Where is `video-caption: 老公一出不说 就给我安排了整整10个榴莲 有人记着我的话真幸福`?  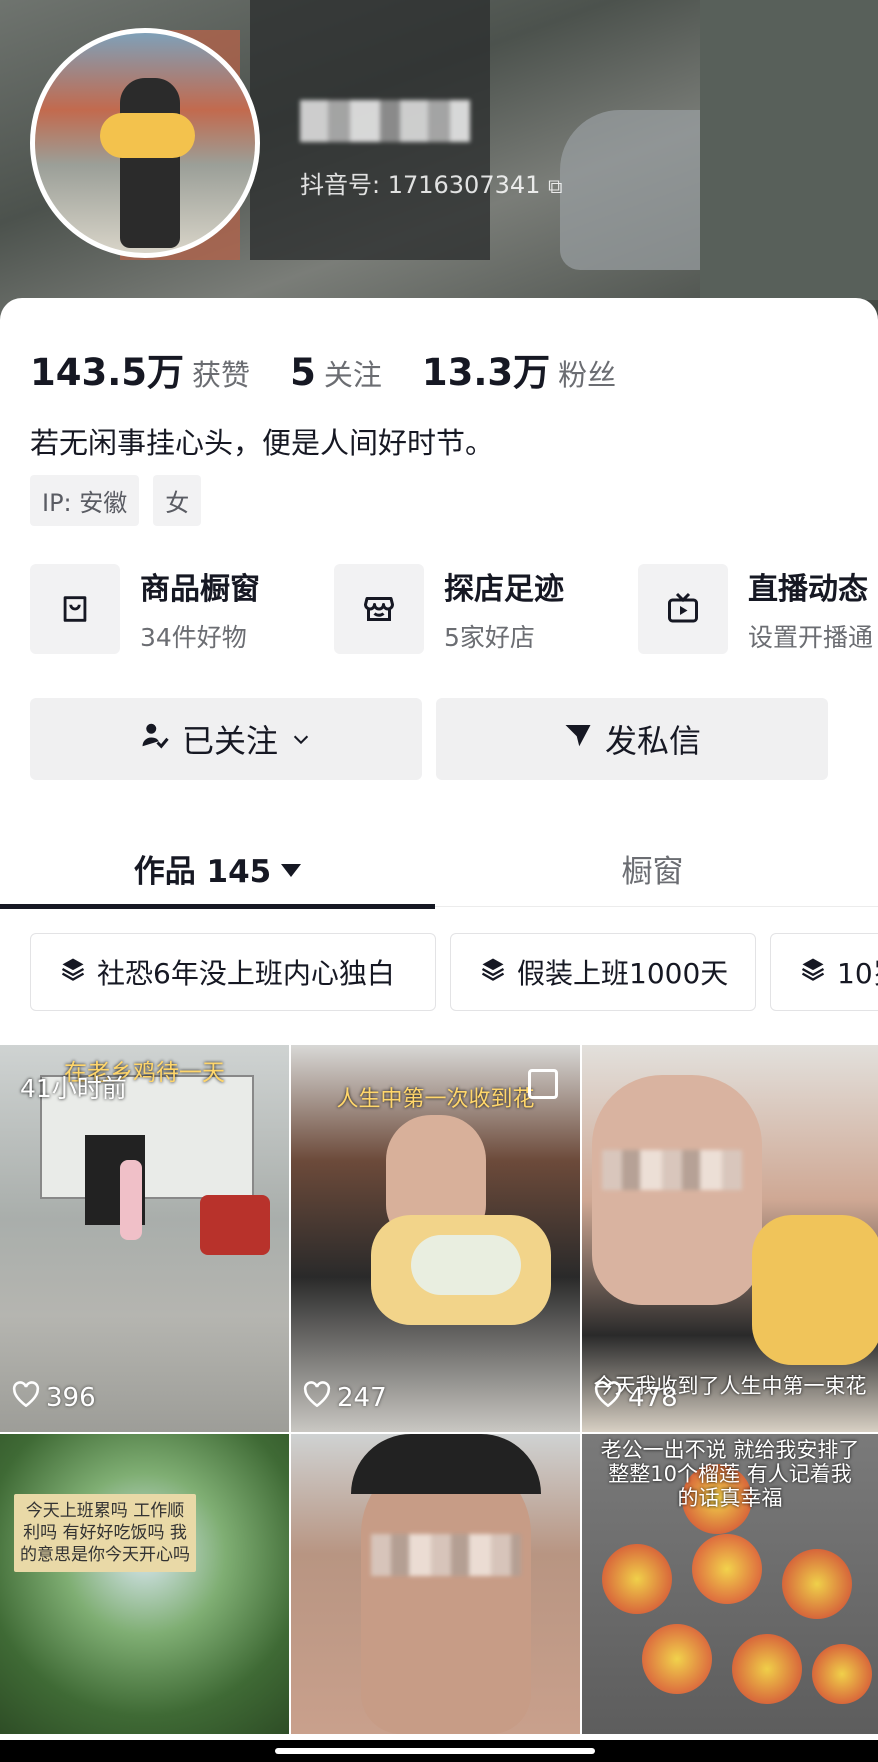 video-caption: 老公一出不说 就给我安排了整整10个榴莲 有人记着我的话真幸福 is located at coordinates (730, 1474).